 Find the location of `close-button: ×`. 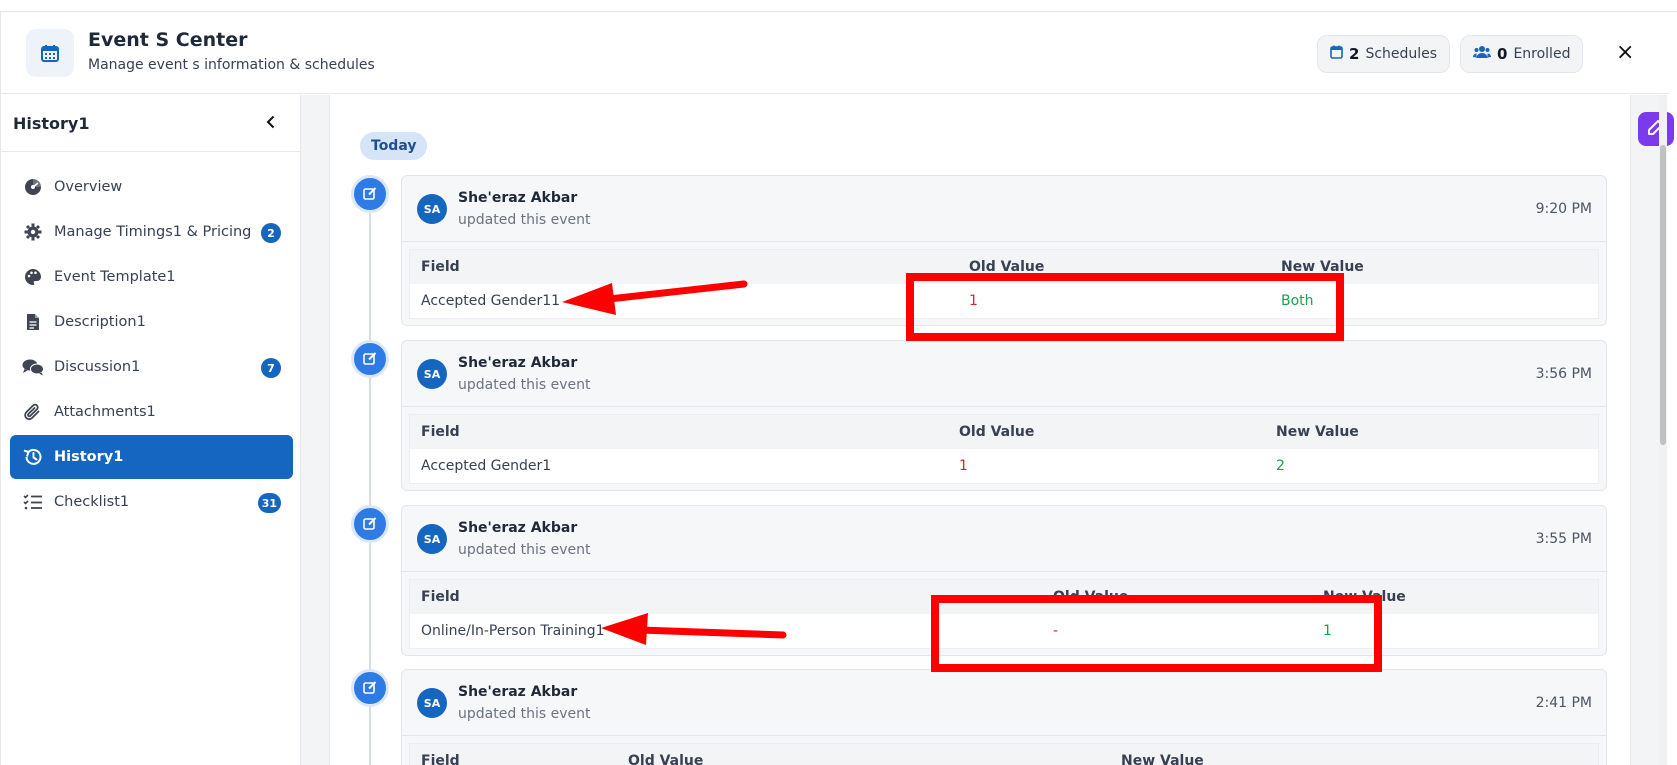

close-button: × is located at coordinates (1625, 53).